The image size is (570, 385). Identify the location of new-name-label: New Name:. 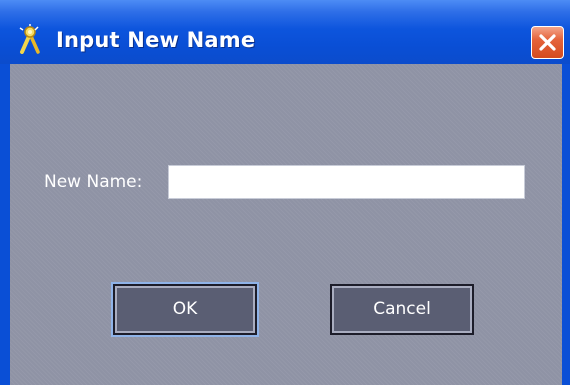
(93, 182).